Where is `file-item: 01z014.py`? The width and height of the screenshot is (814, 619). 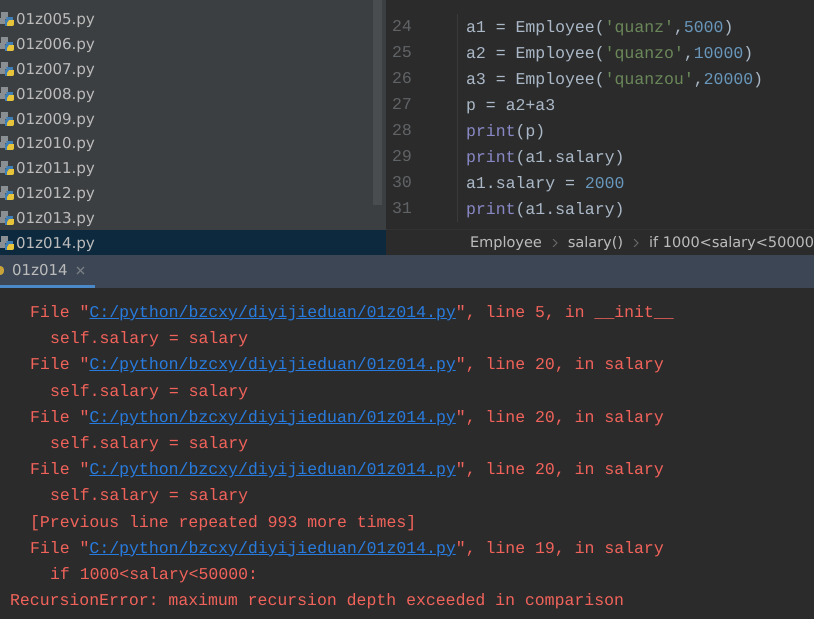 file-item: 01z014.py is located at coordinates (193, 242).